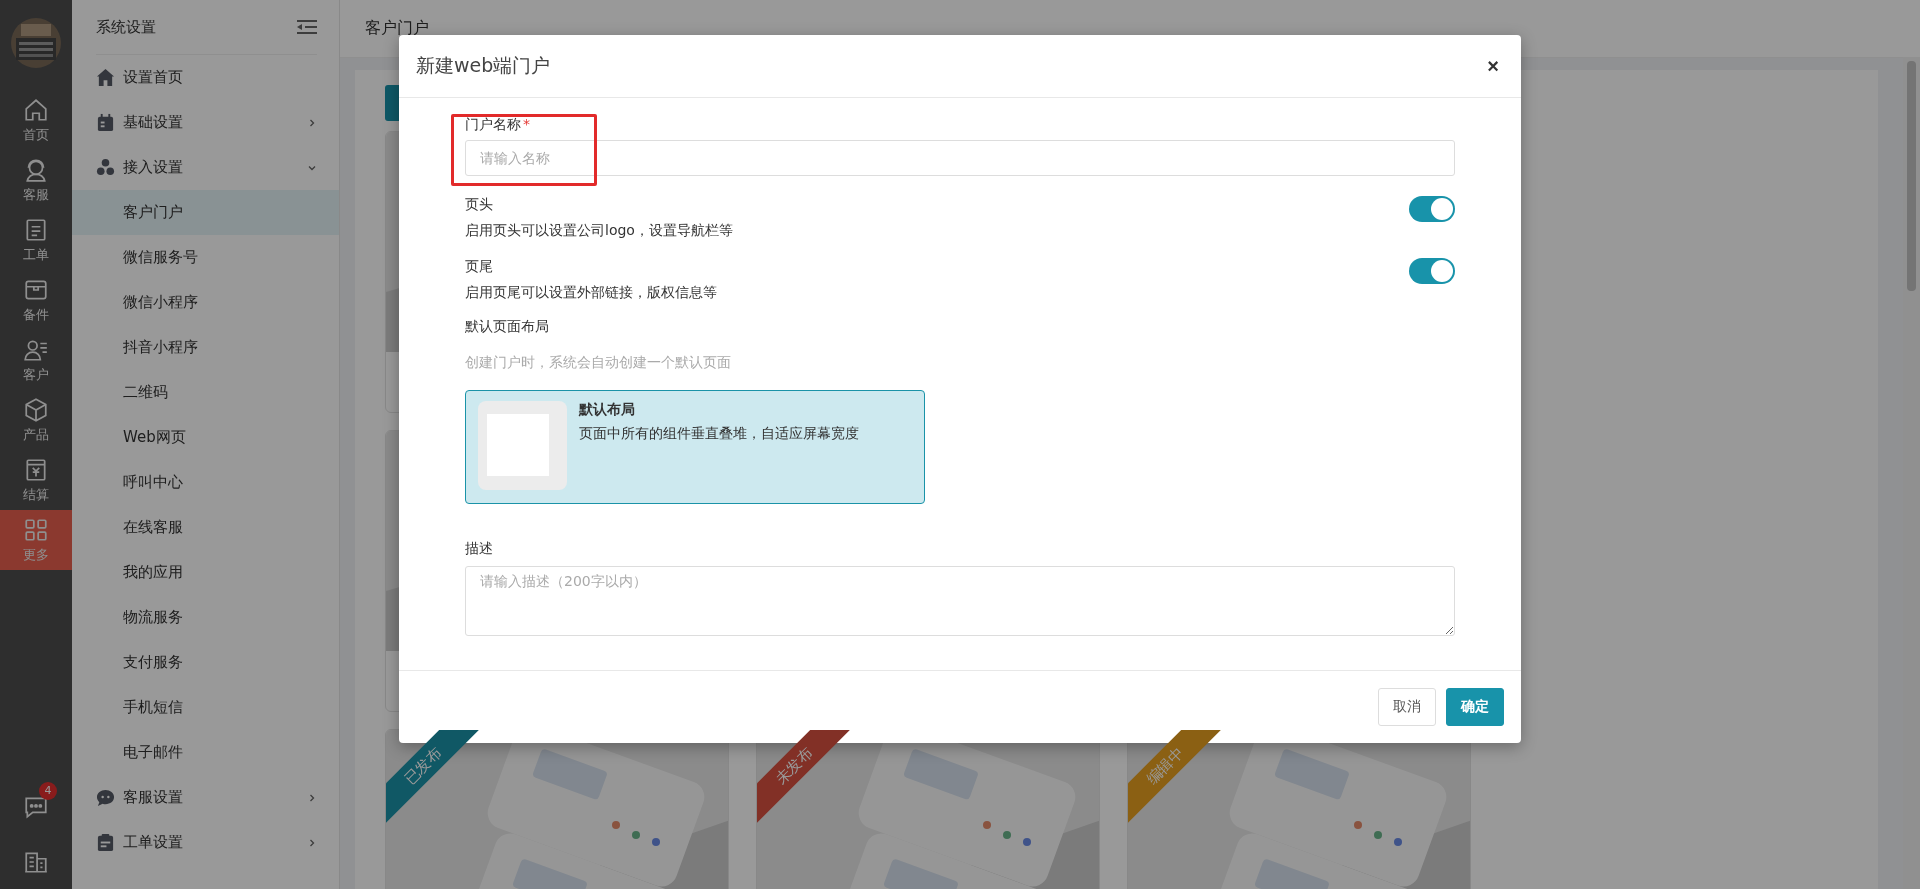  Describe the element at coordinates (1911, 176) in the screenshot. I see `scrollbar-thumb` at that location.